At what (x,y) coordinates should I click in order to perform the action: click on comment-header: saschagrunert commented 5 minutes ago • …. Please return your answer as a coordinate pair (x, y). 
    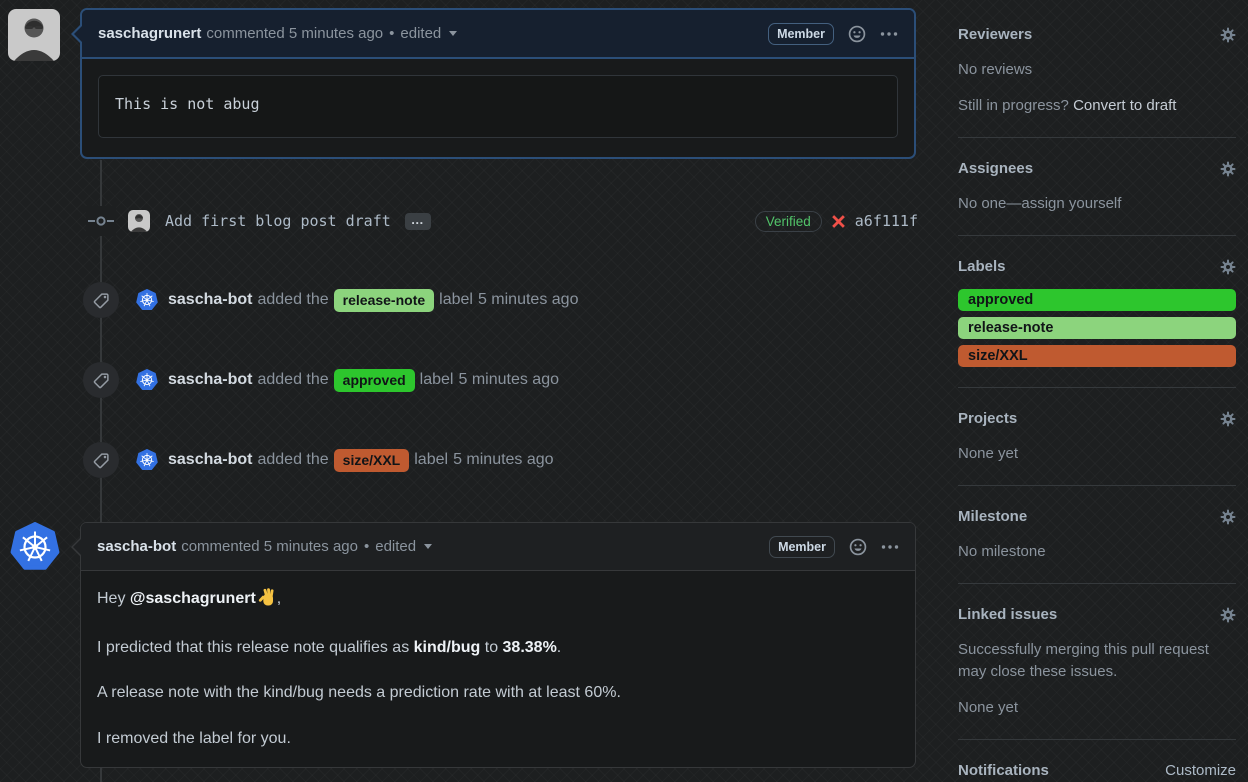
    Looking at the image, I should click on (492, 34).